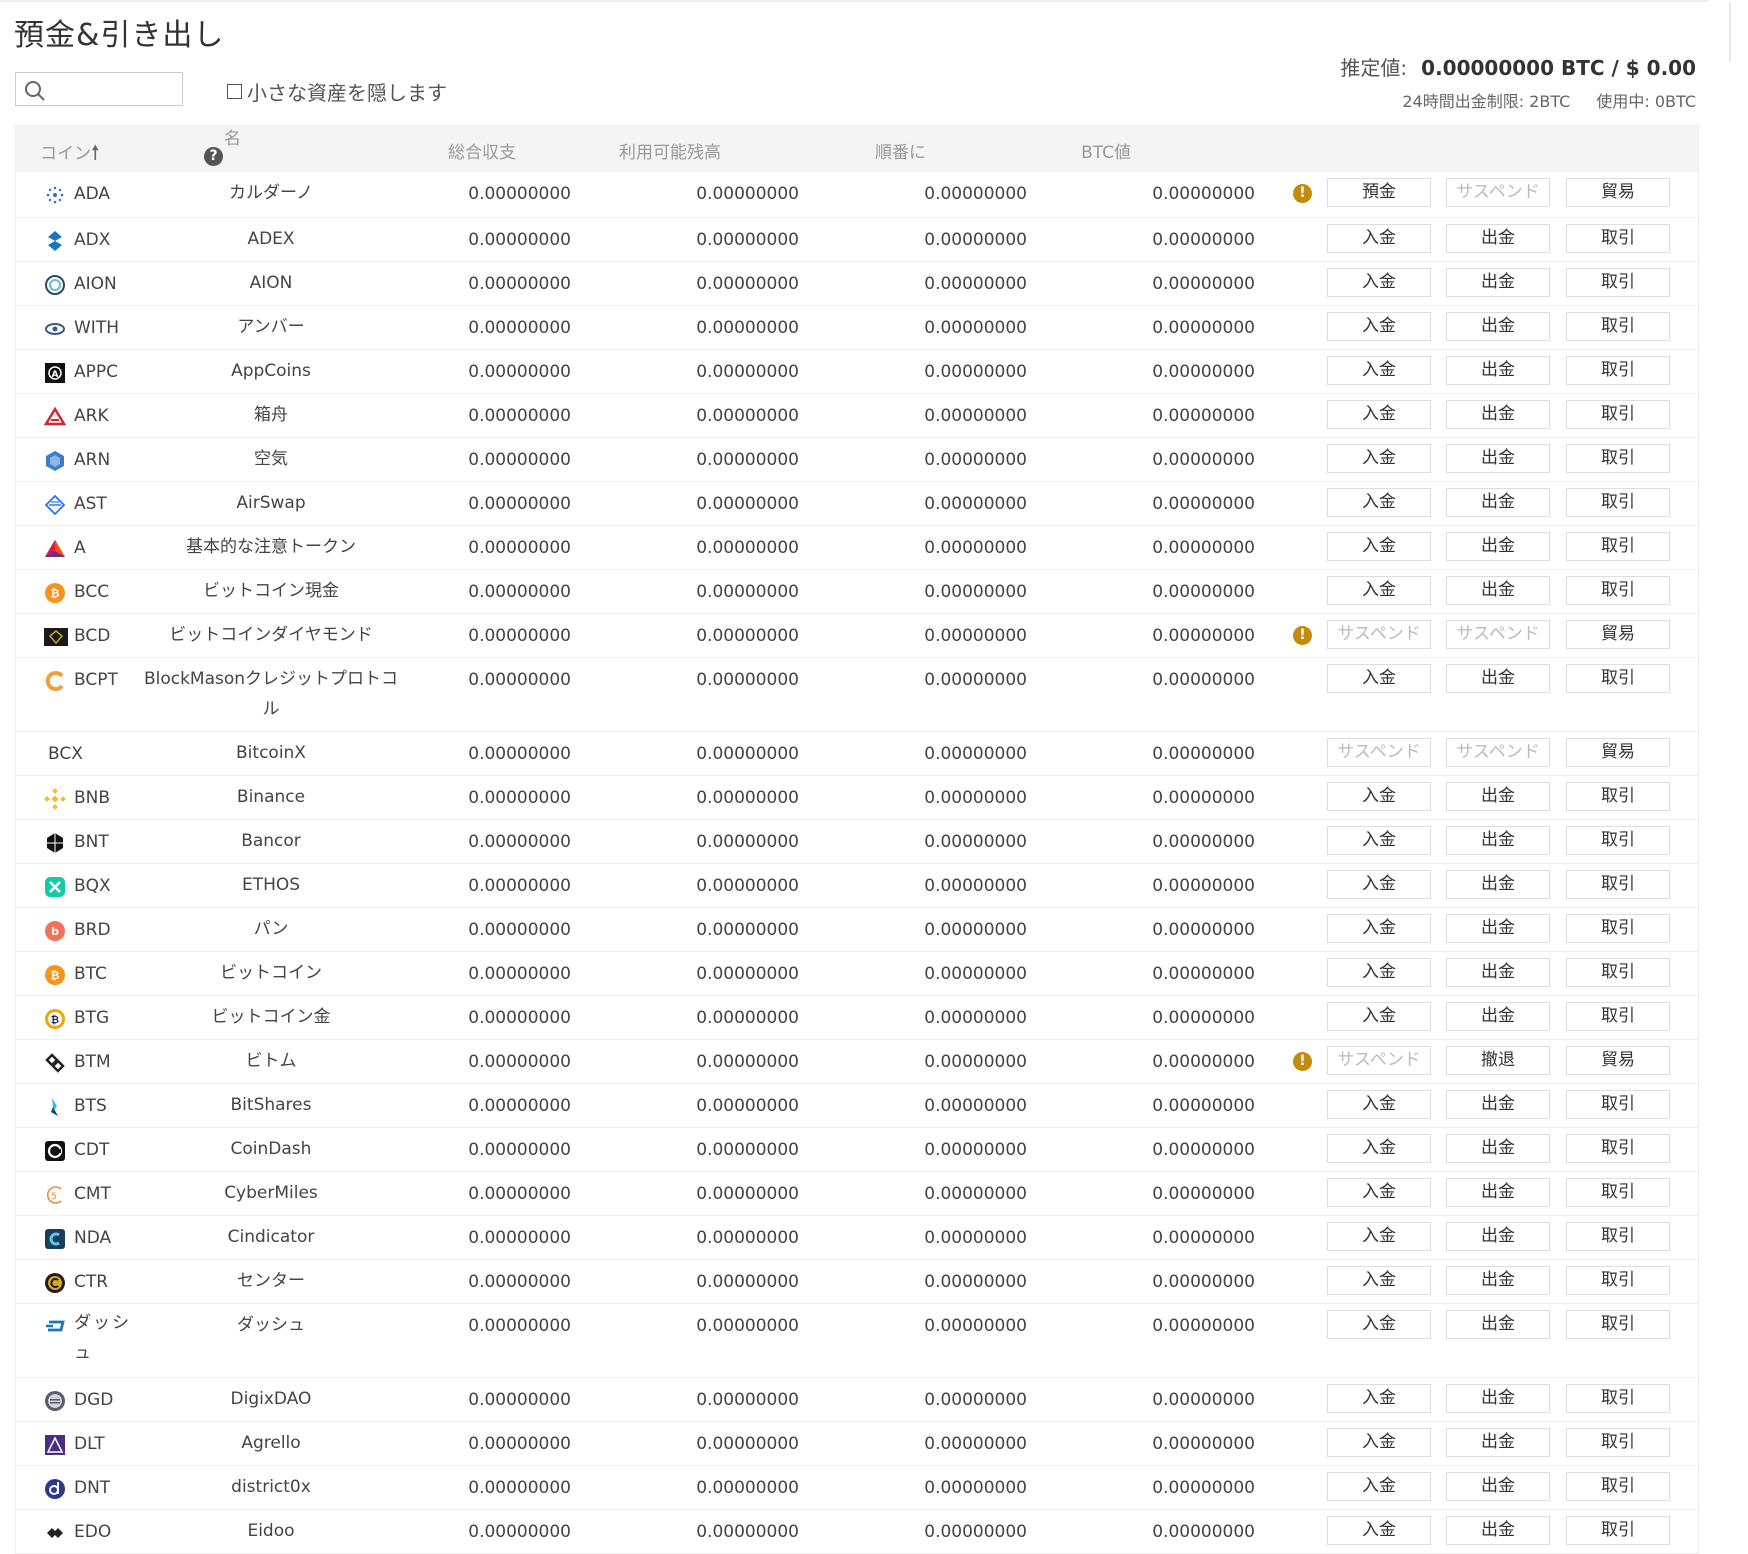 This screenshot has height=1554, width=1748. What do you see at coordinates (1730, 32) in the screenshot?
I see `scrollbar-thumb` at bounding box center [1730, 32].